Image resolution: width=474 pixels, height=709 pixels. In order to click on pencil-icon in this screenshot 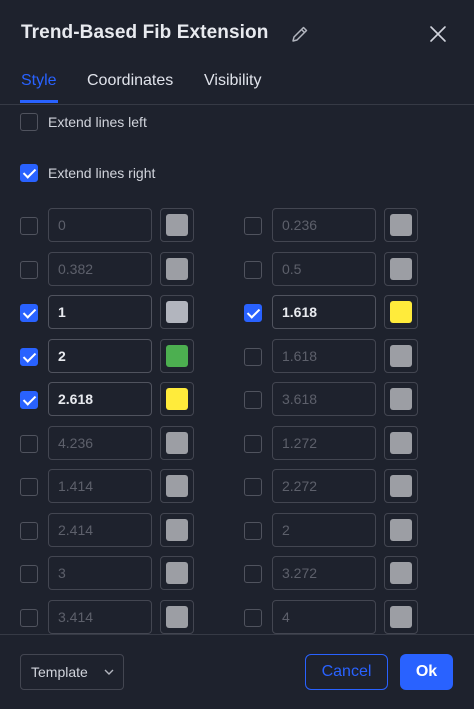, I will do `click(300, 34)`.